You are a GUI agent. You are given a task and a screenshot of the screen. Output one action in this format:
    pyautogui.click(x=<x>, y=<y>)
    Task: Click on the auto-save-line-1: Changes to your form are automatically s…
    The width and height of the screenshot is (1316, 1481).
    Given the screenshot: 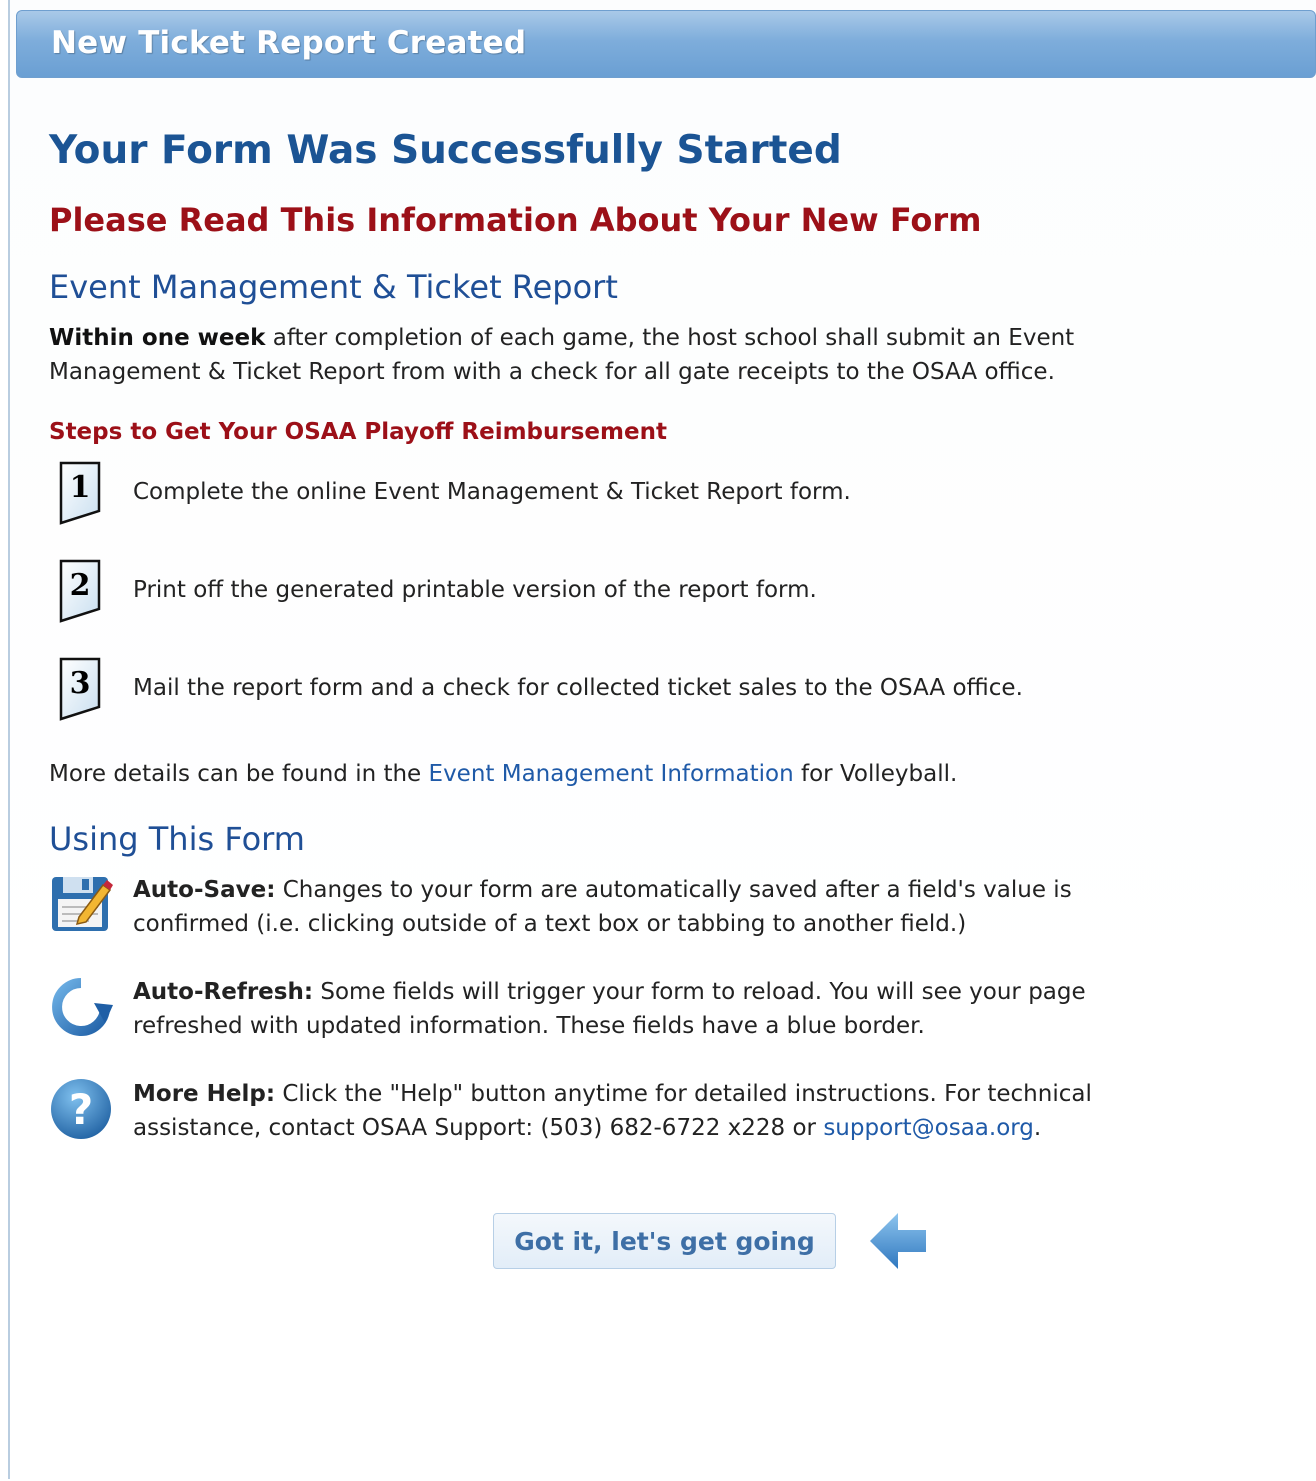 What is the action you would take?
    pyautogui.click(x=673, y=890)
    